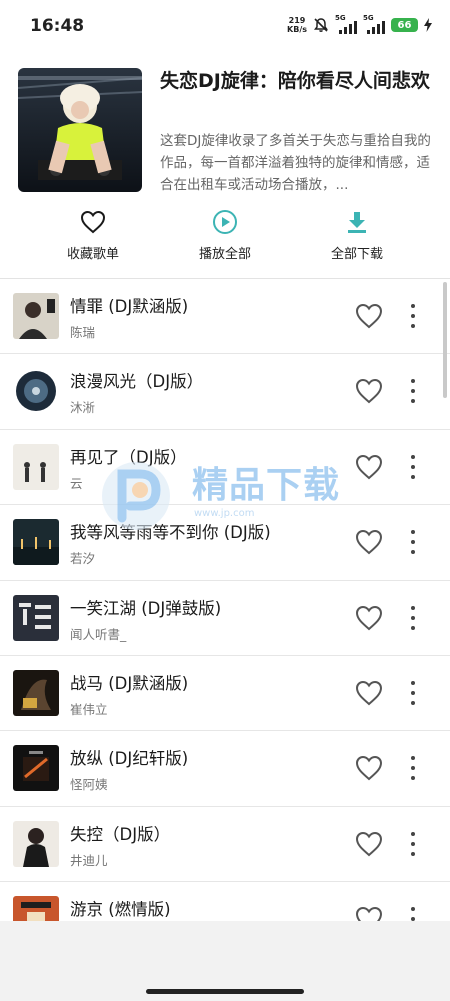 This screenshot has height=1001, width=450. Describe the element at coordinates (98, 634) in the screenshot. I see `song-artist: 闻人听書_` at that location.